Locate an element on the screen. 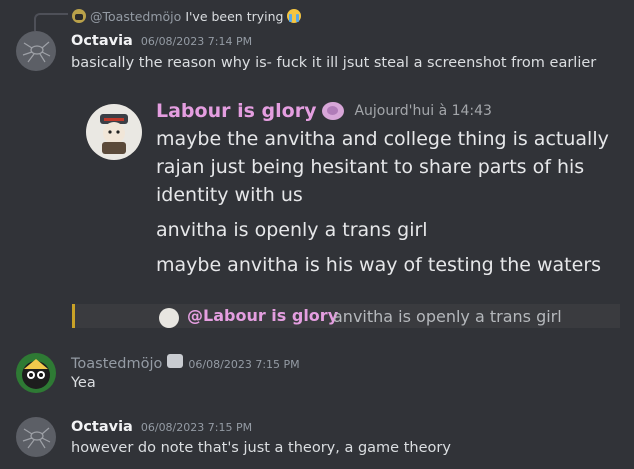 The width and height of the screenshot is (634, 469). character-avatar-icon is located at coordinates (36, 374).